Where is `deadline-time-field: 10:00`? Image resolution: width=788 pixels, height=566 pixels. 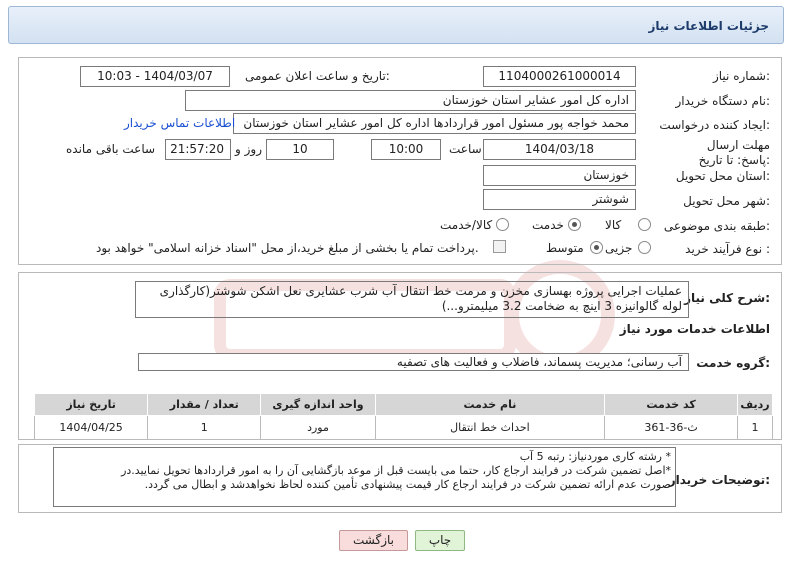
deadline-time-field: 10:00 is located at coordinates (406, 149).